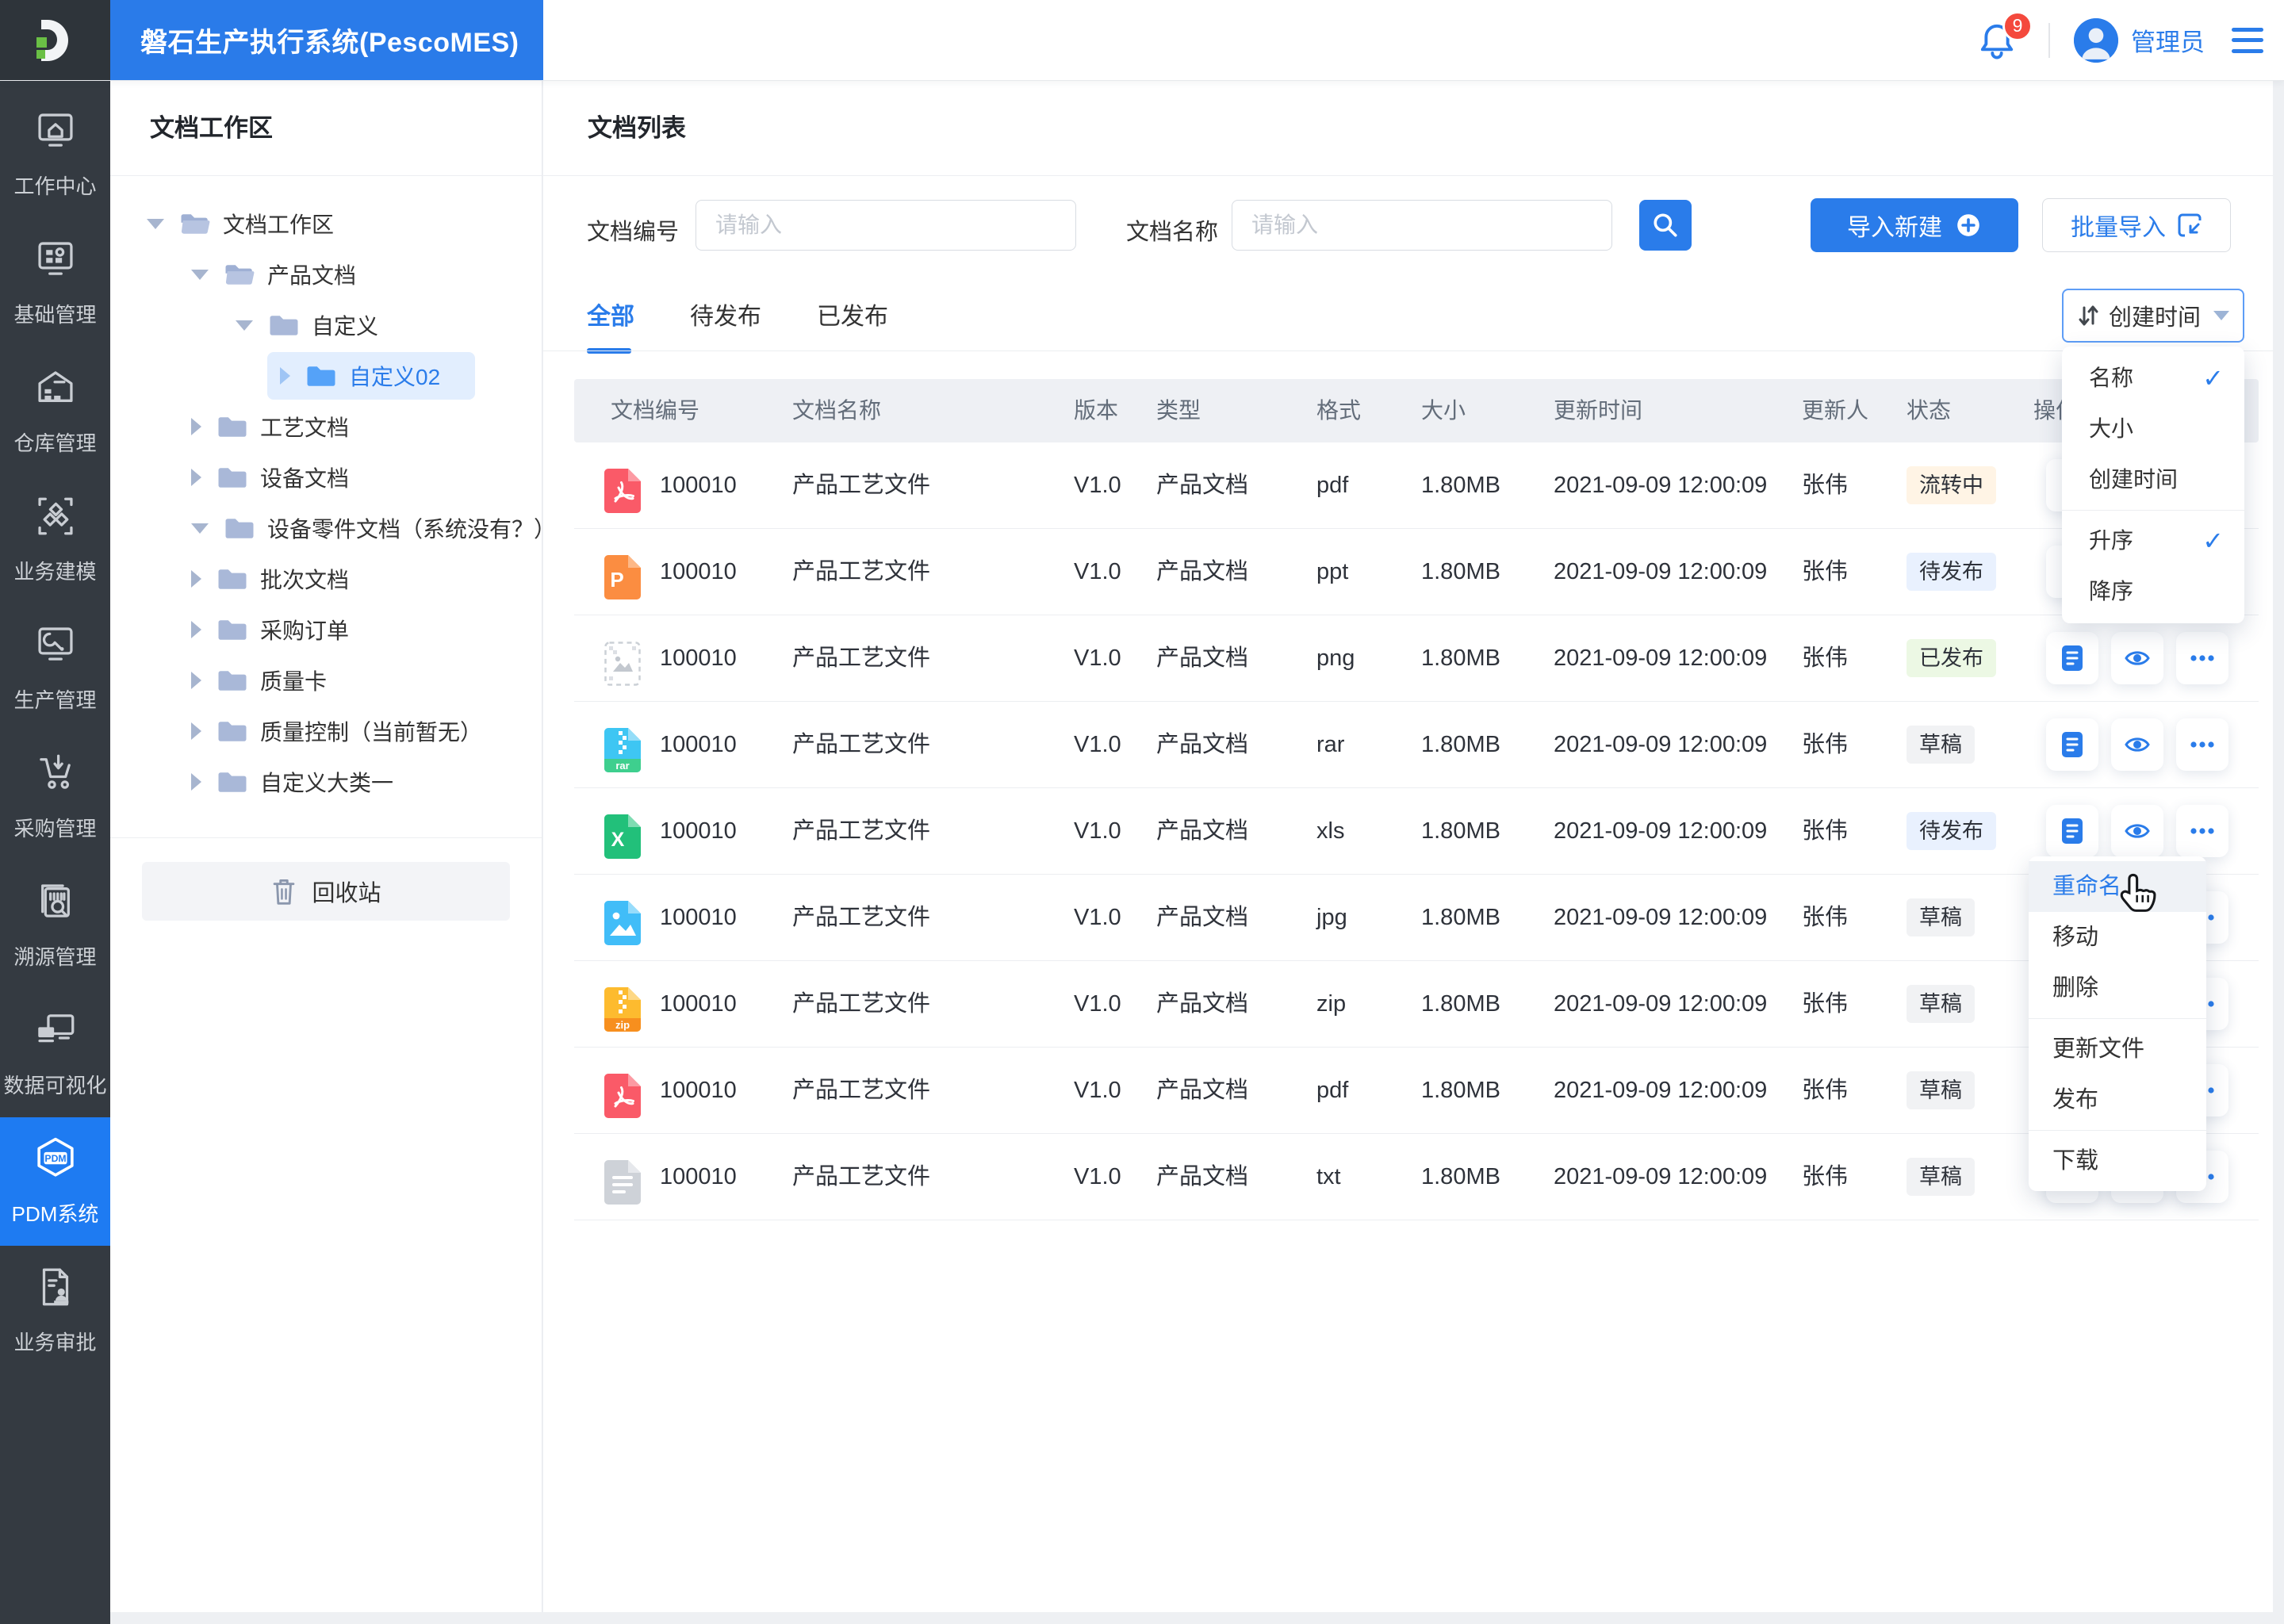 This screenshot has height=1624, width=2284. I want to click on sort-field-option-1: 大小, so click(2153, 429).